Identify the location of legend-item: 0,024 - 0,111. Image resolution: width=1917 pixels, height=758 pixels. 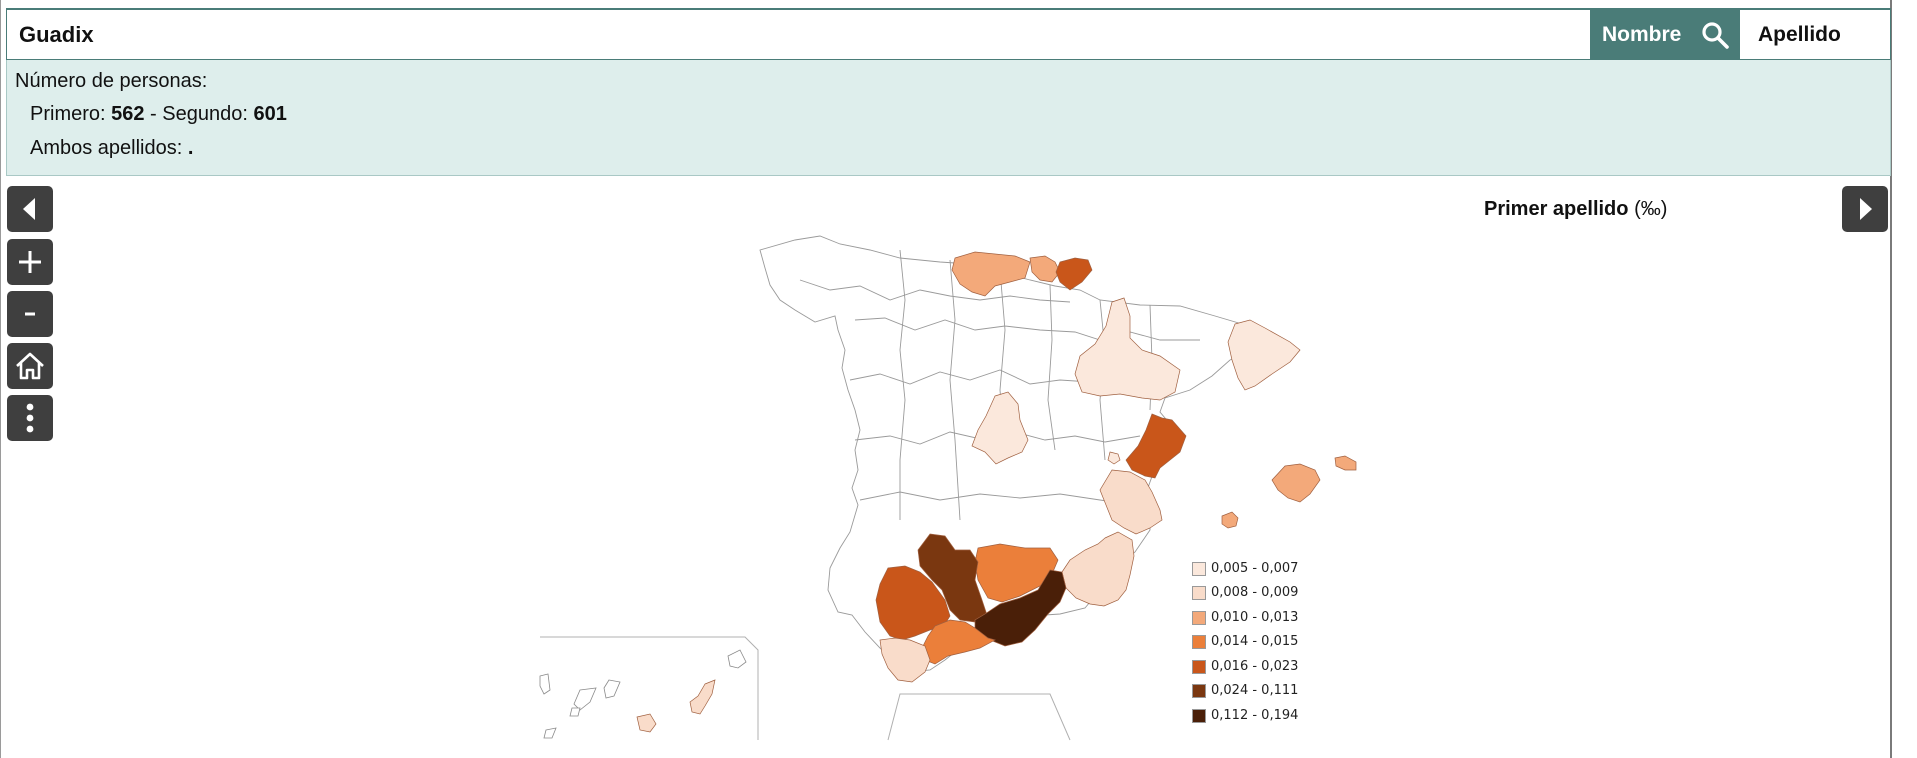
(1262, 691).